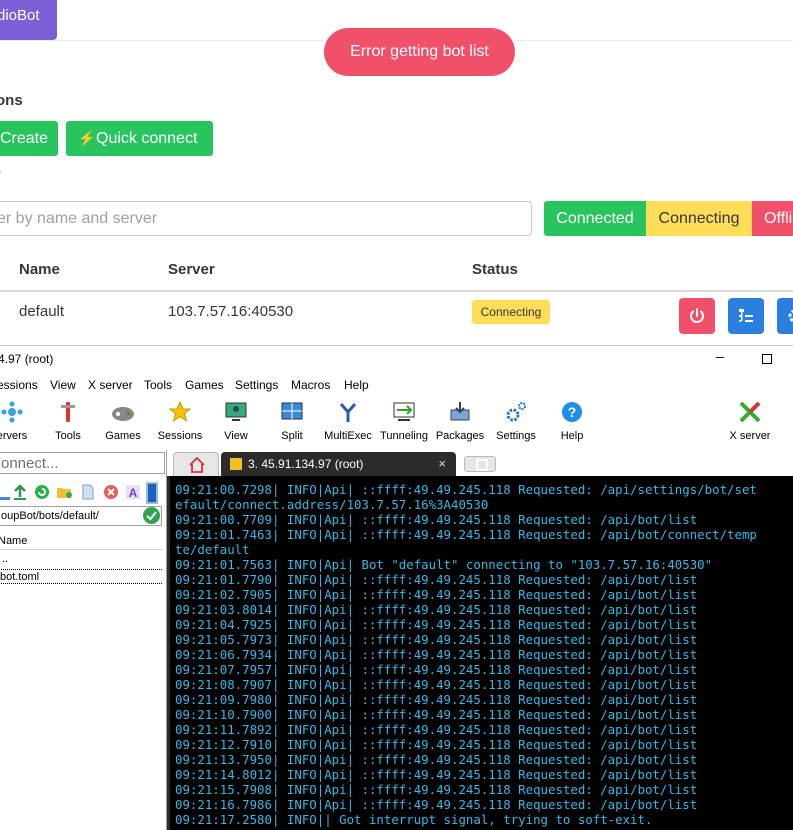 The height and width of the screenshot is (830, 793). What do you see at coordinates (81, 541) in the screenshot?
I see `file-list-header: Name` at bounding box center [81, 541].